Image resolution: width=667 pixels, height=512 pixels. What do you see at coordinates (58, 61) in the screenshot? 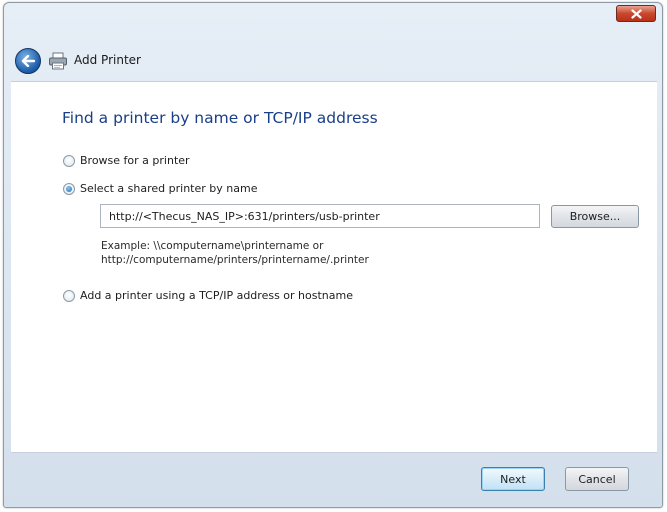
I see `printer-icon` at bounding box center [58, 61].